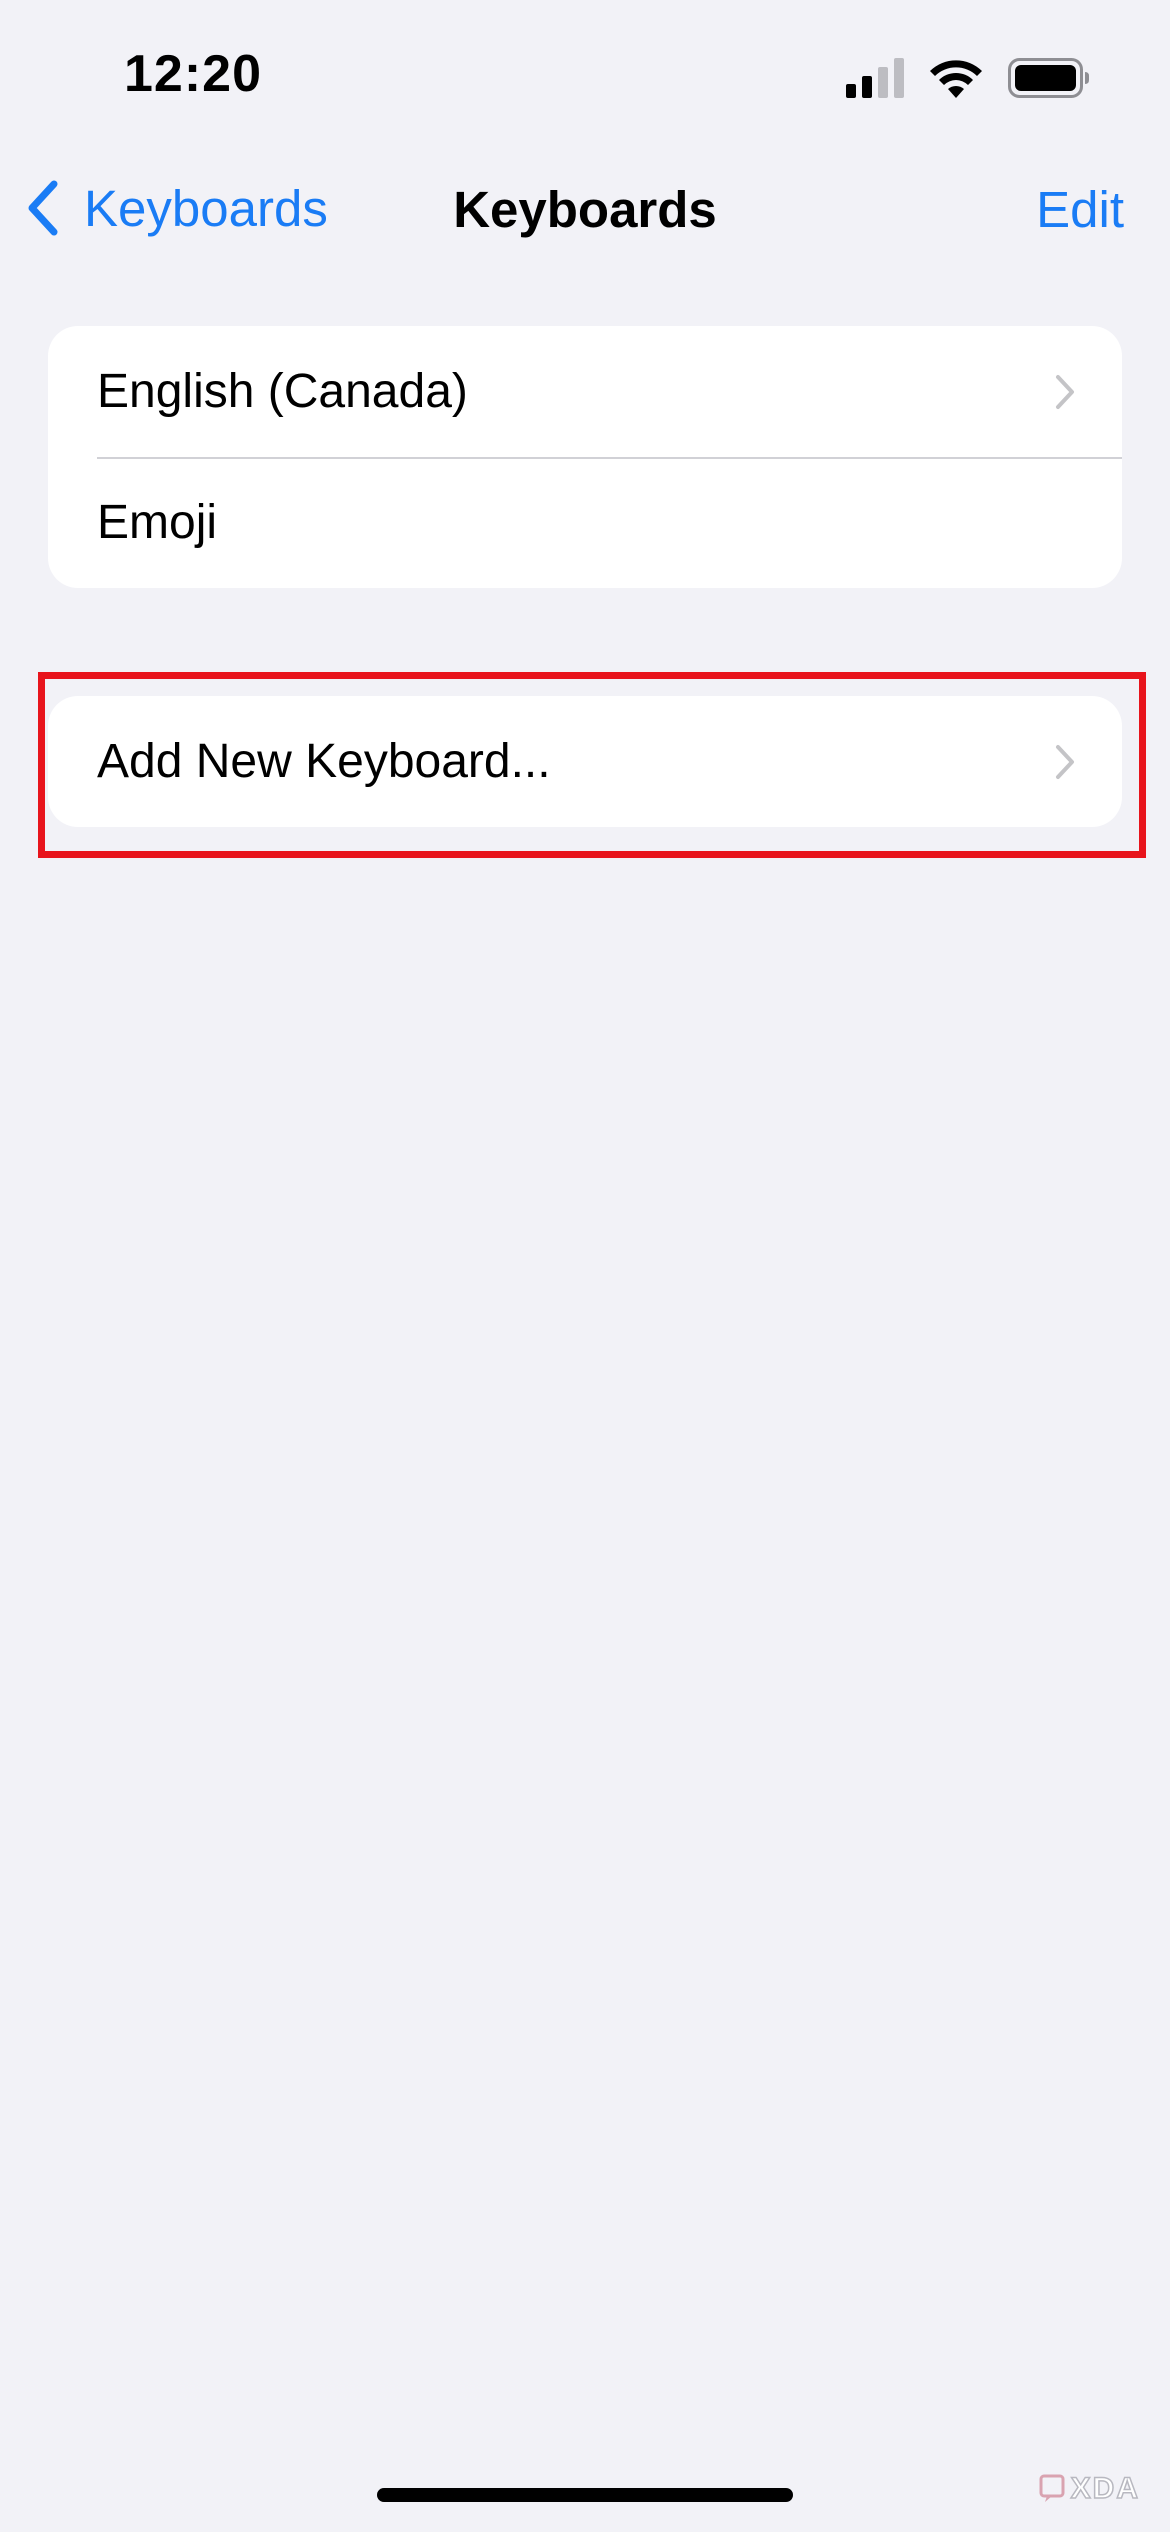 This screenshot has width=1170, height=2532. I want to click on battery-icon, so click(1048, 78).